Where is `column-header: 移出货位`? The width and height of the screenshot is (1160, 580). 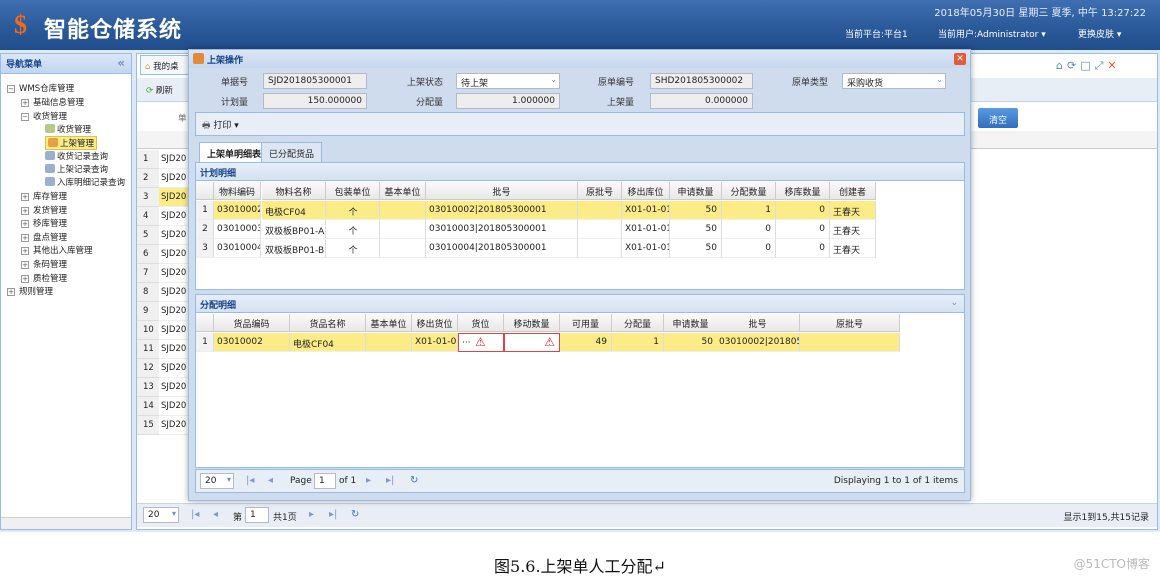
column-header: 移出货位 is located at coordinates (435, 323).